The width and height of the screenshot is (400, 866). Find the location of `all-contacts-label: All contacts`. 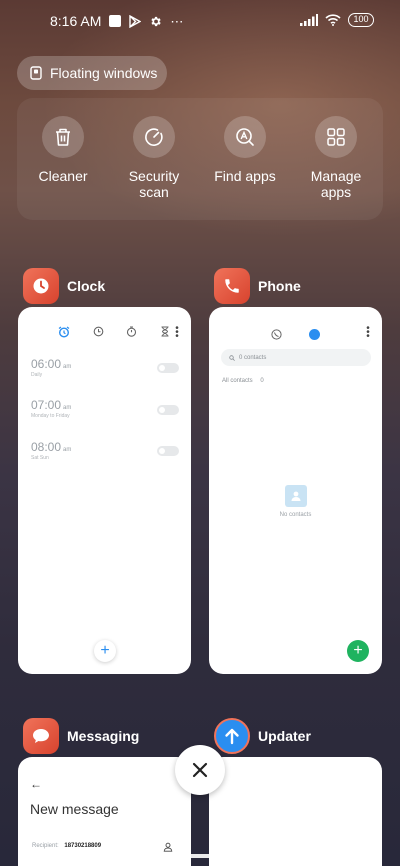

all-contacts-label: All contacts is located at coordinates (237, 381).